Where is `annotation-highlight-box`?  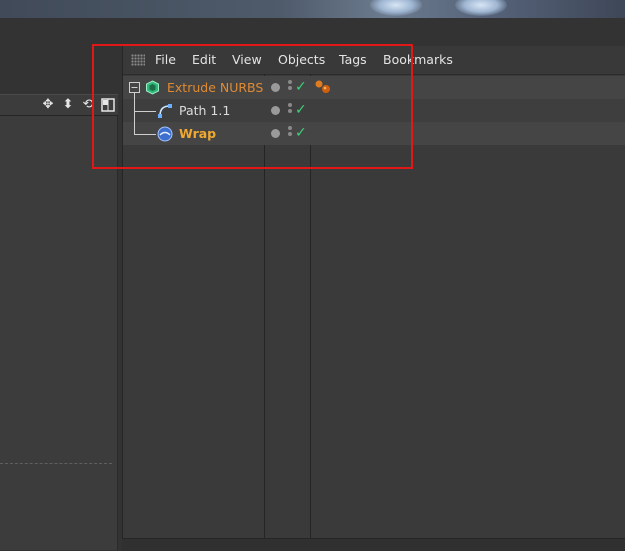 annotation-highlight-box is located at coordinates (252, 106).